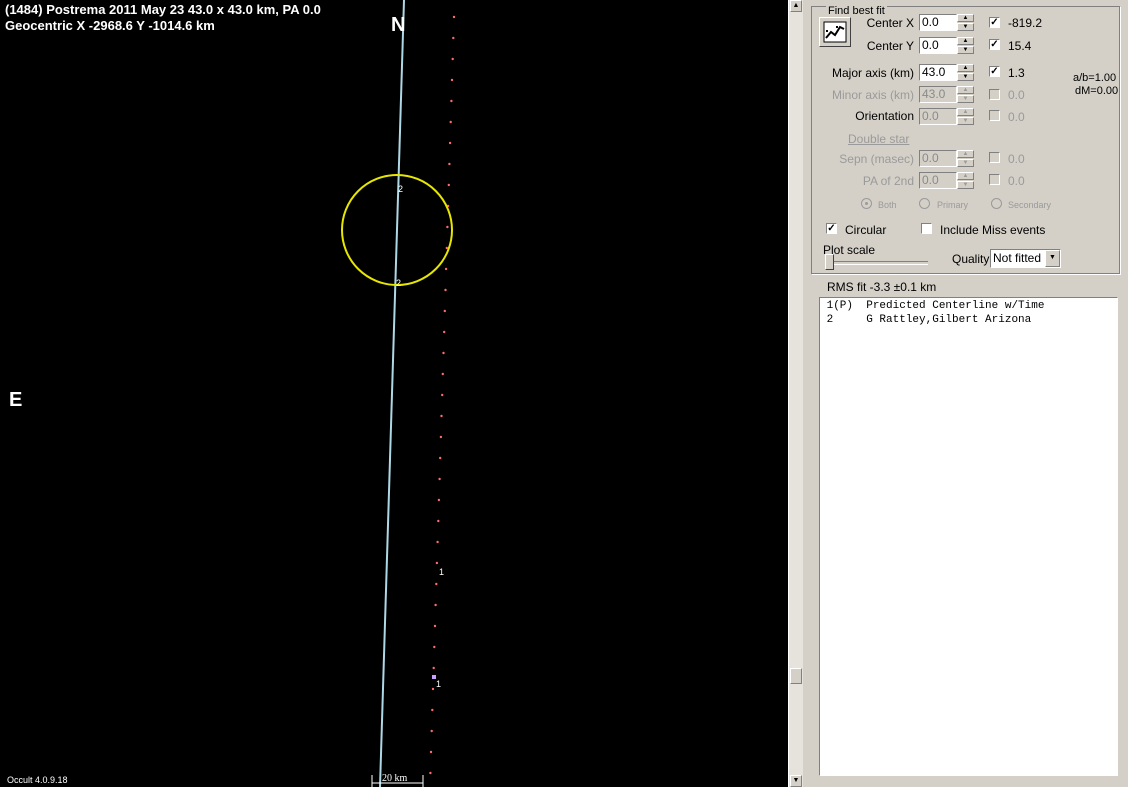  What do you see at coordinates (949, 320) in the screenshot?
I see `event-name: G Rattley,Gilbert Arizona` at bounding box center [949, 320].